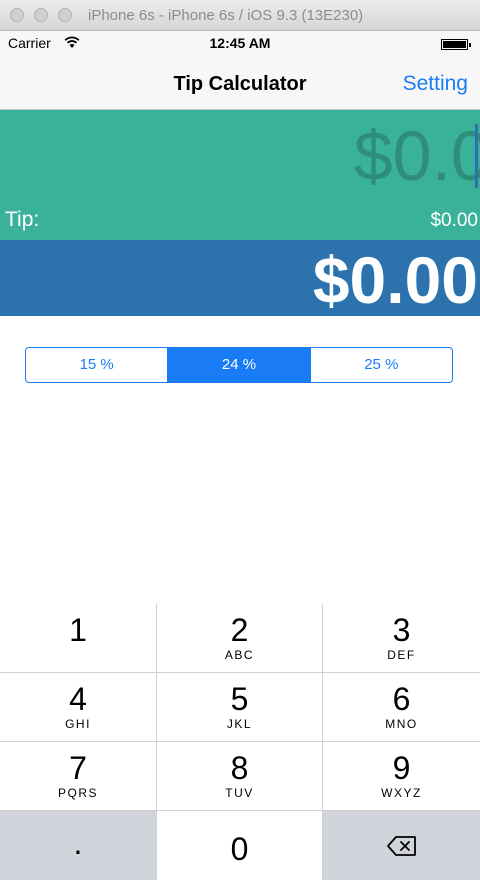 The height and width of the screenshot is (880, 480). Describe the element at coordinates (240, 82) in the screenshot. I see `navigation-bar: Tip Calculator Setting` at that location.